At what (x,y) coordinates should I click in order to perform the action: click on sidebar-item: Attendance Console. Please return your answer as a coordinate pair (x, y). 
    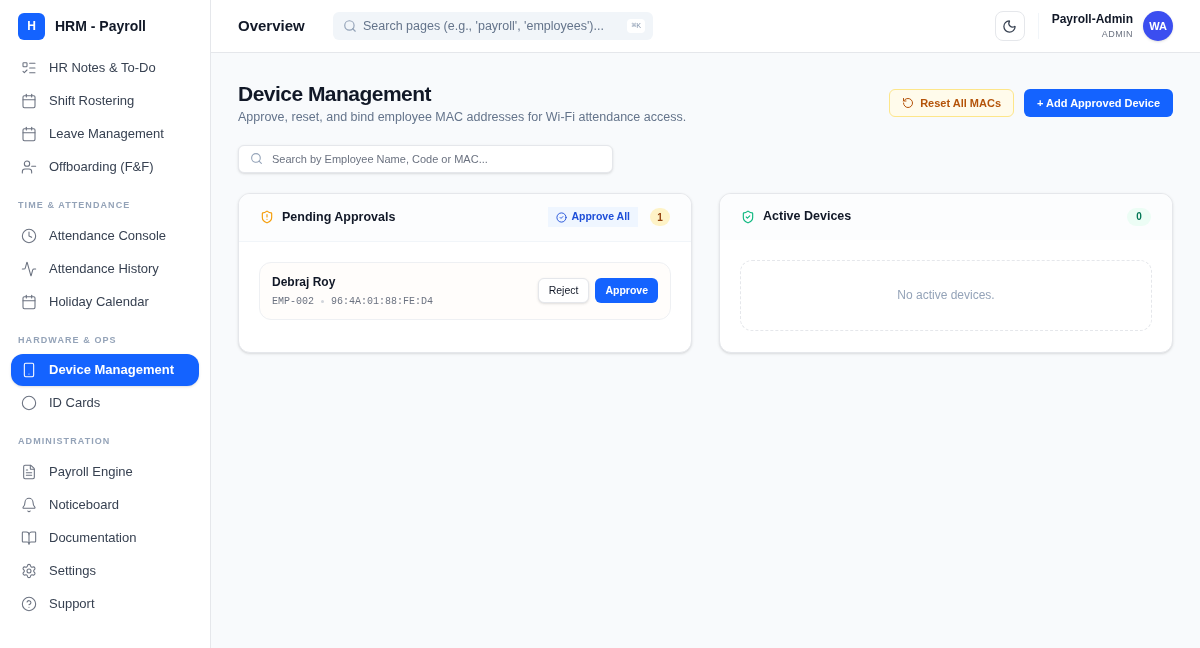
    Looking at the image, I should click on (105, 235).